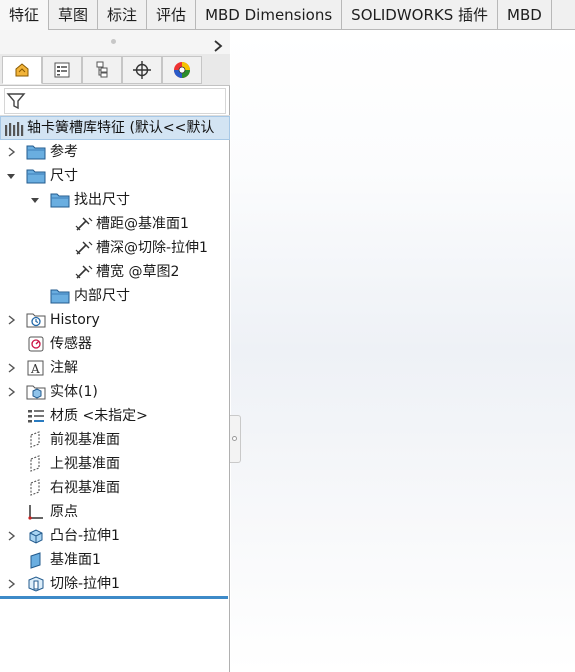 The image size is (575, 672). I want to click on tree-item-label: 右视基准面, so click(85, 488).